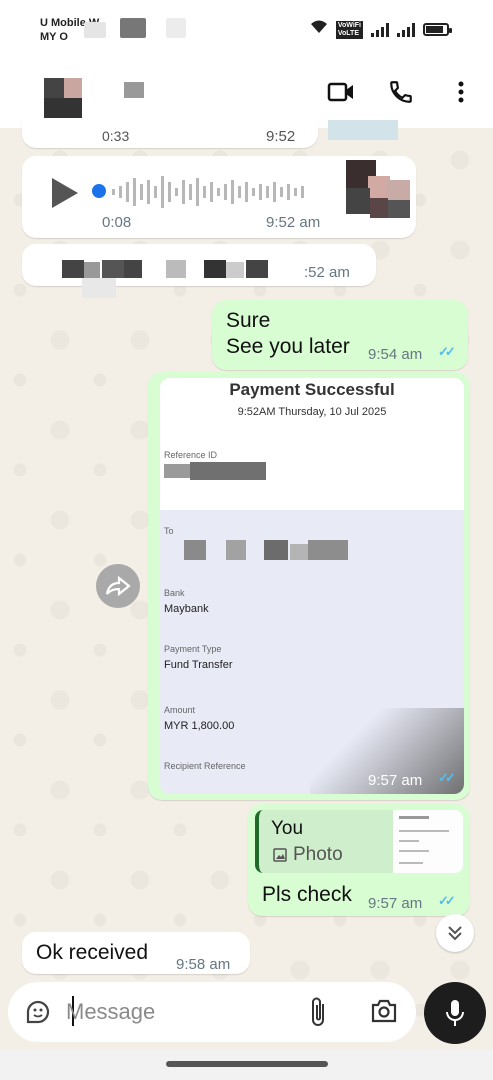  I want to click on amount-value: MYR 1,800.00, so click(199, 726).